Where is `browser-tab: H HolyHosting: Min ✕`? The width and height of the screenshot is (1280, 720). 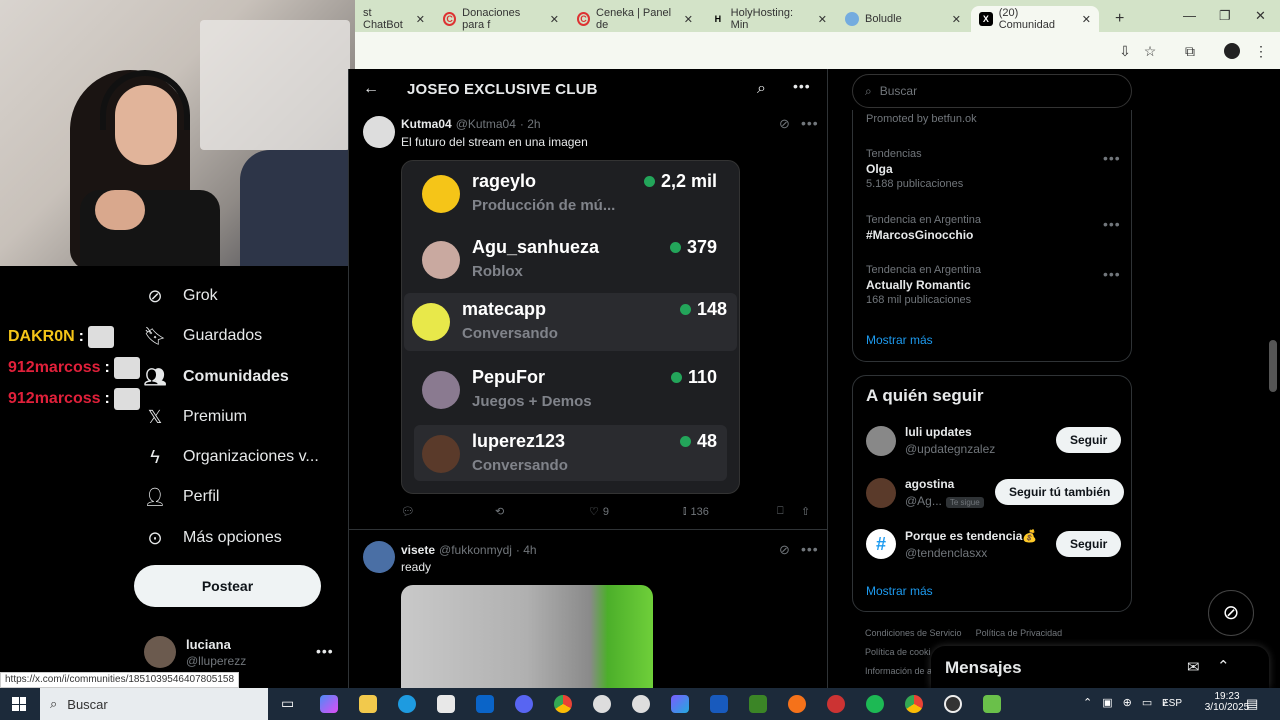
browser-tab: H HolyHosting: Min ✕ is located at coordinates (769, 19).